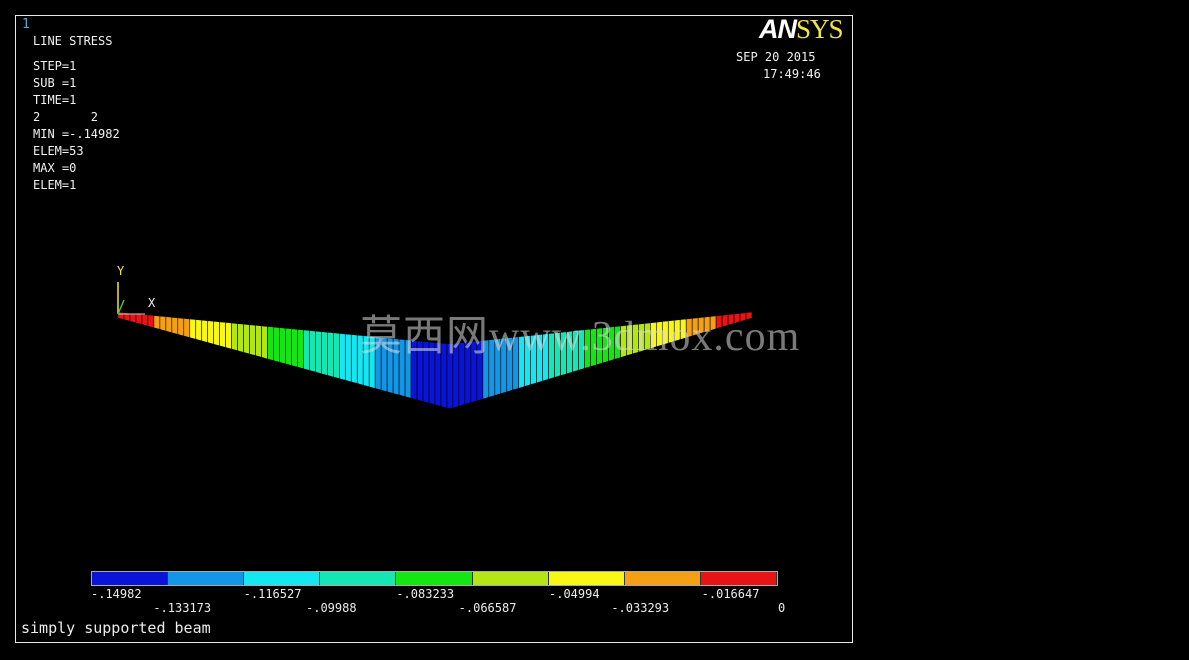  Describe the element at coordinates (272, 594) in the screenshot. I see `legend-label-top: -.116527` at that location.